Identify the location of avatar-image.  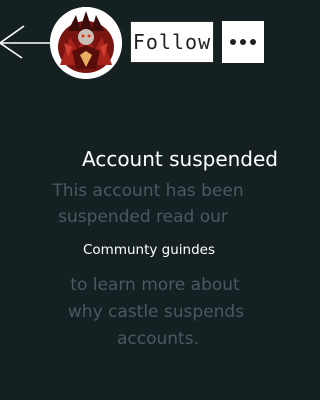
(86, 43).